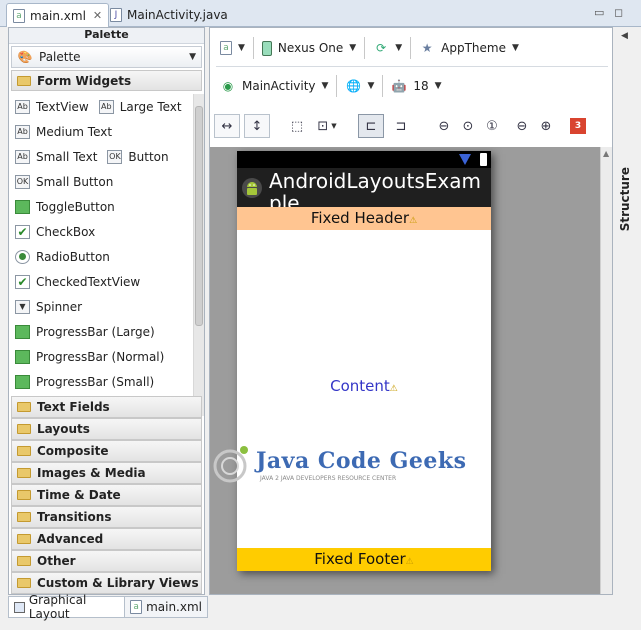 Image resolution: width=641 pixels, height=630 pixels. I want to click on category-label: Time & Date, so click(79, 495).